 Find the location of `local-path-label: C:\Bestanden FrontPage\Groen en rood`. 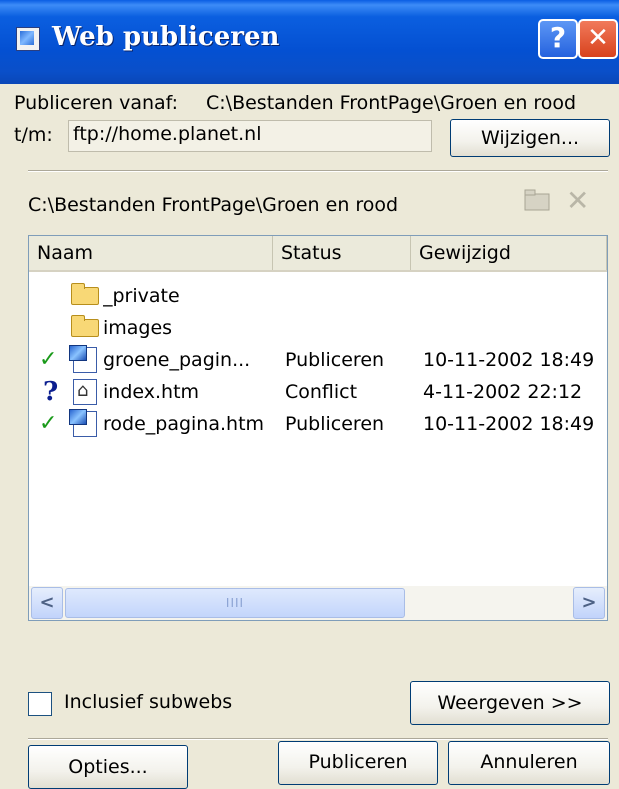

local-path-label: C:\Bestanden FrontPage\Groen en rood is located at coordinates (213, 205).